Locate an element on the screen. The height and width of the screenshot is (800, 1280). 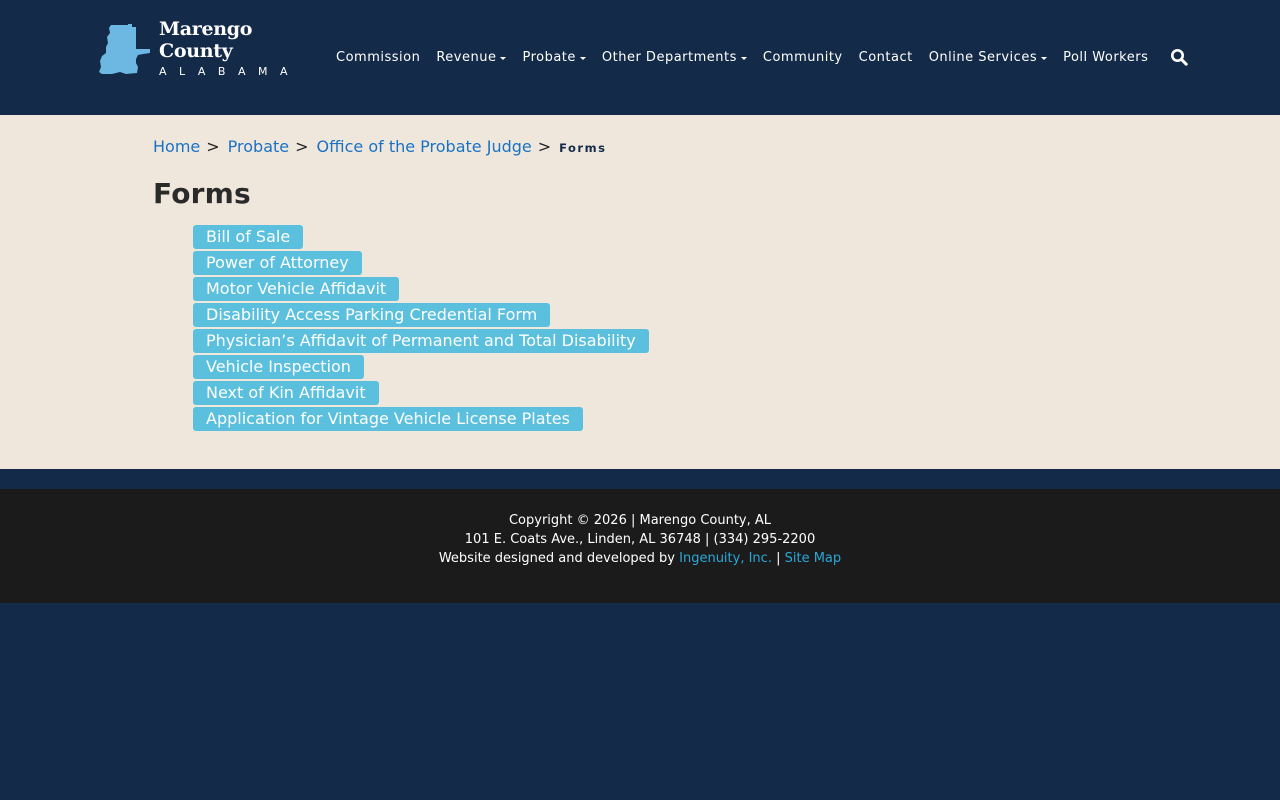
list-item: Vehicle Inspection is located at coordinates (421, 368).